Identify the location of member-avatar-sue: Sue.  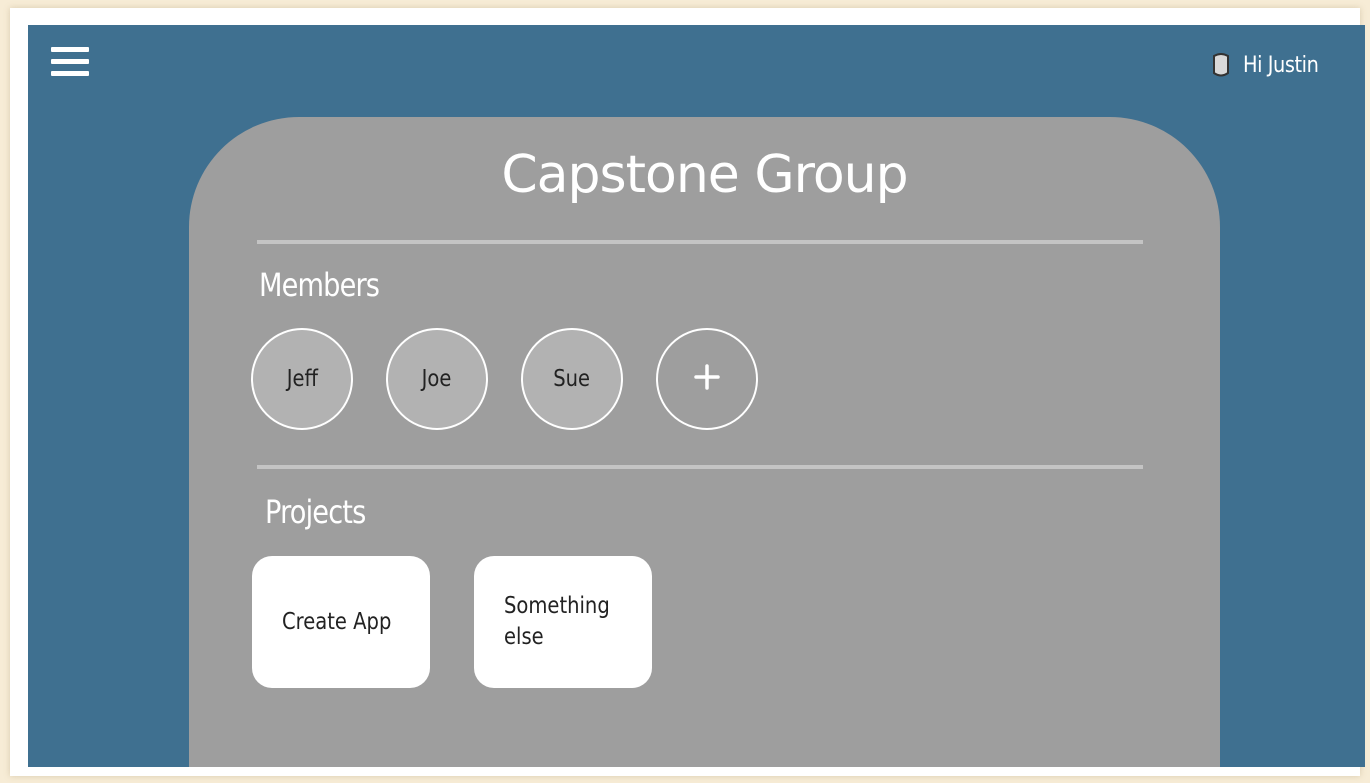
(572, 379).